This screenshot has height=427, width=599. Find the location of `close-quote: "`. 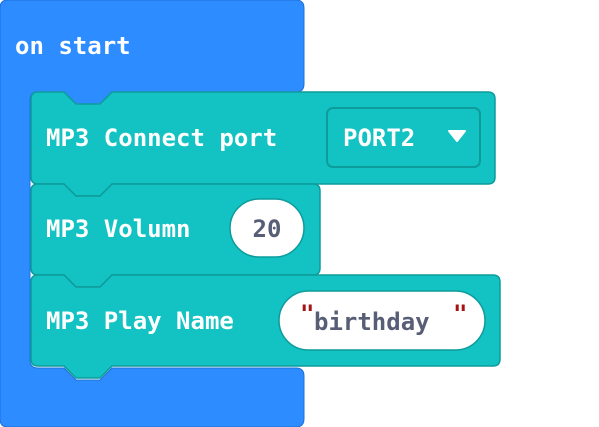

close-quote: " is located at coordinates (460, 314).